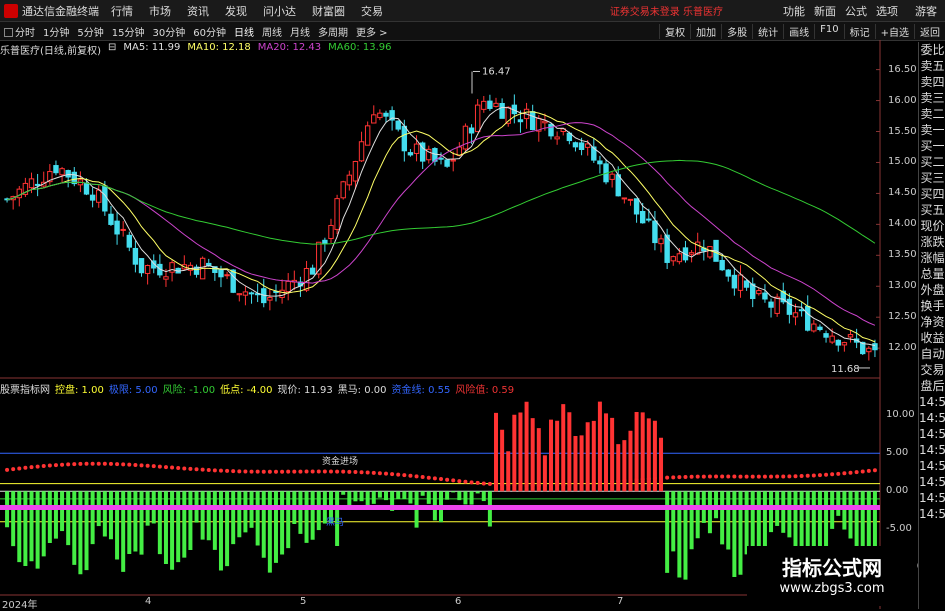 This screenshot has height=611, width=945. Describe the element at coordinates (133, 390) in the screenshot. I see `ind-item: 极限: 5.00` at that location.